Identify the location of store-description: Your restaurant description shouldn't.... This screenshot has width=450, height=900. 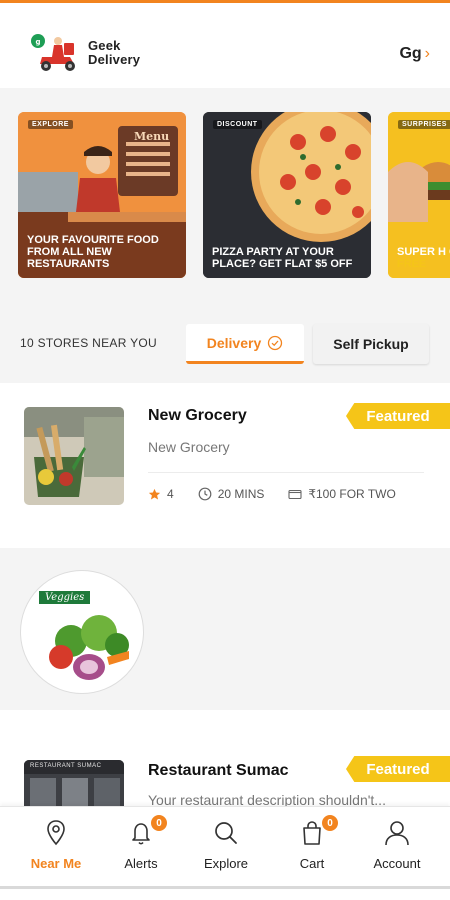
(267, 799).